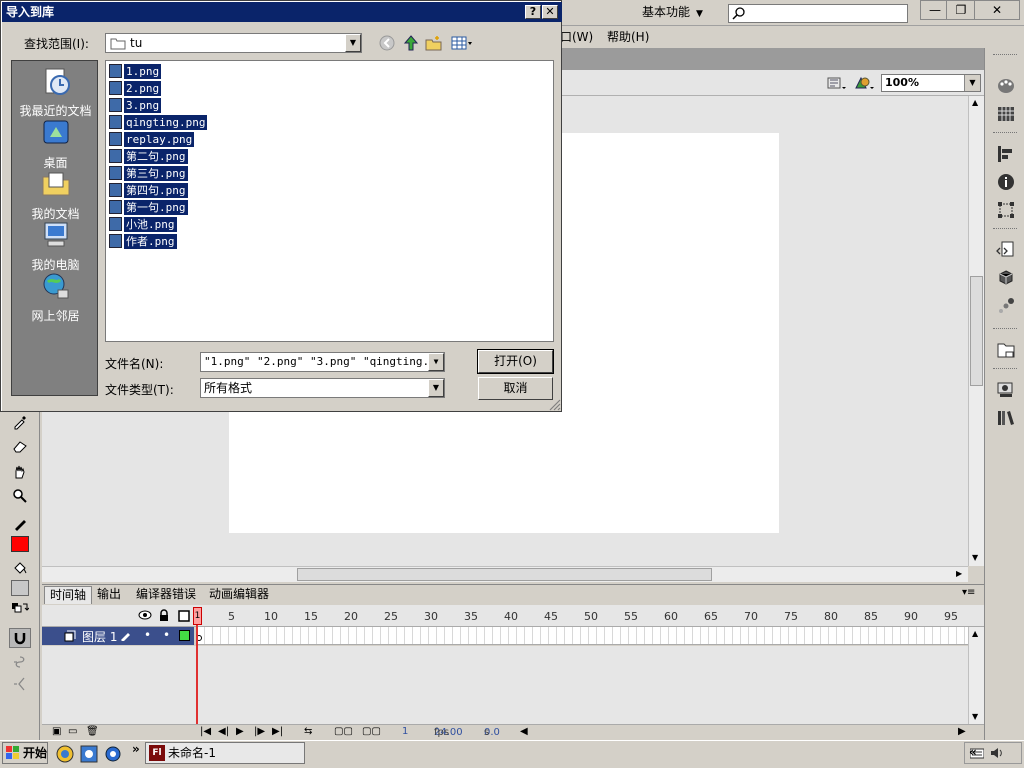  What do you see at coordinates (674, 12) in the screenshot?
I see `workspace-switcher: 基本功能 ▼` at bounding box center [674, 12].